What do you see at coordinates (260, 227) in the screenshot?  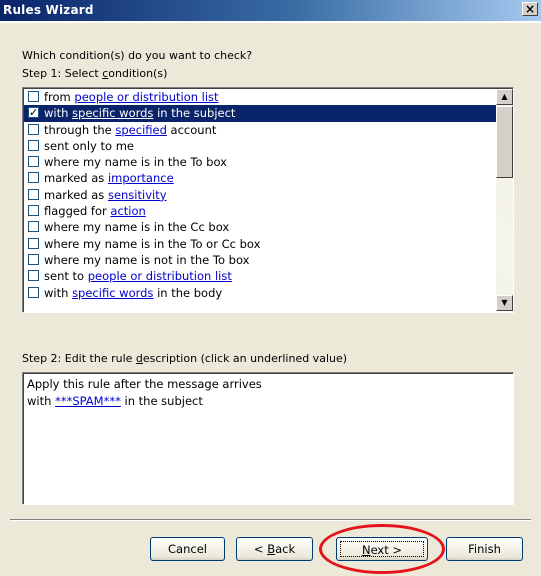 I see `condition-item: where my name is in the Cc box` at bounding box center [260, 227].